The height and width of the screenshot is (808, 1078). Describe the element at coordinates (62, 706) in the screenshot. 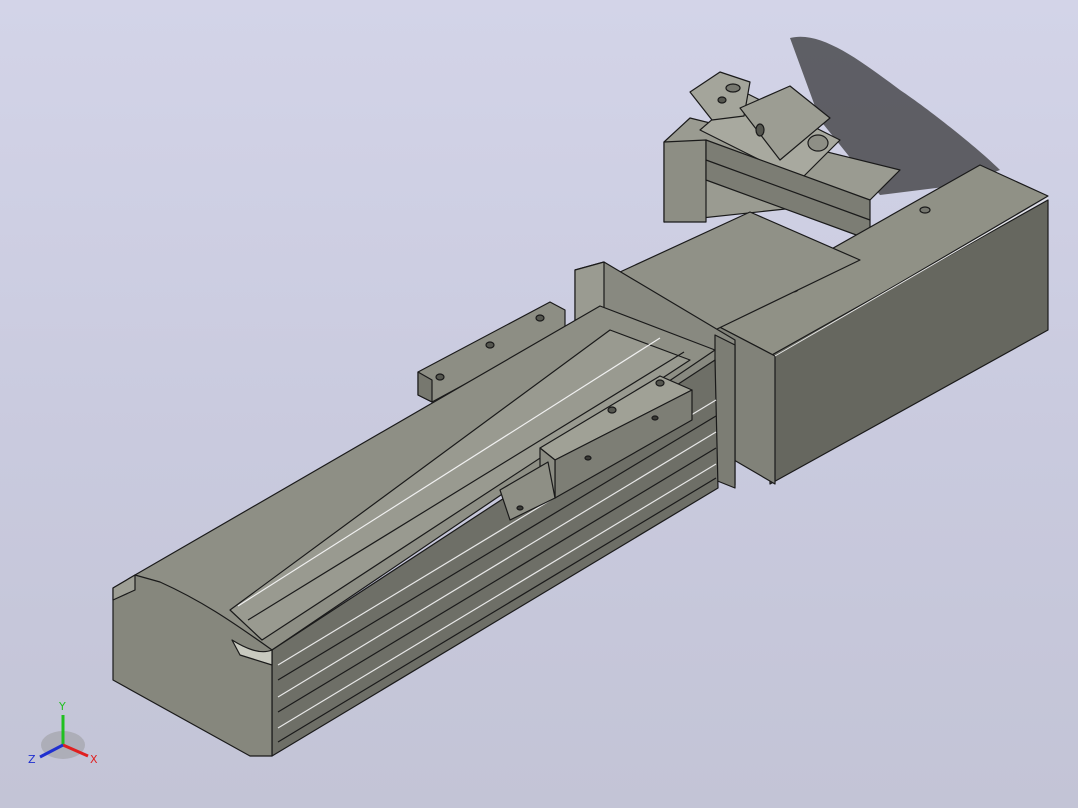

I see `y-axis-label: Y` at that location.